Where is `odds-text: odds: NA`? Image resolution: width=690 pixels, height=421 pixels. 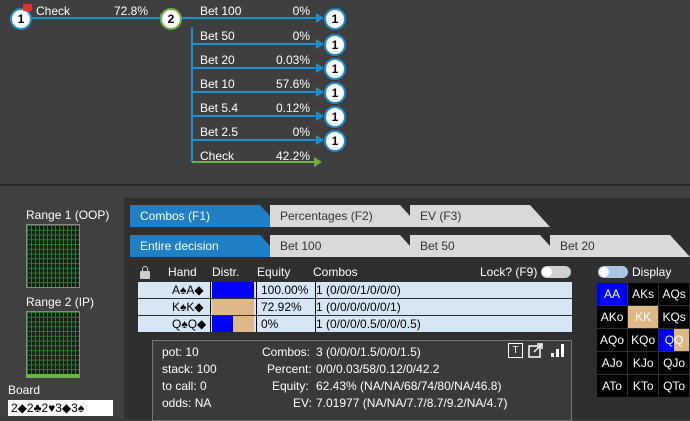
odds-text: odds: NA is located at coordinates (187, 403).